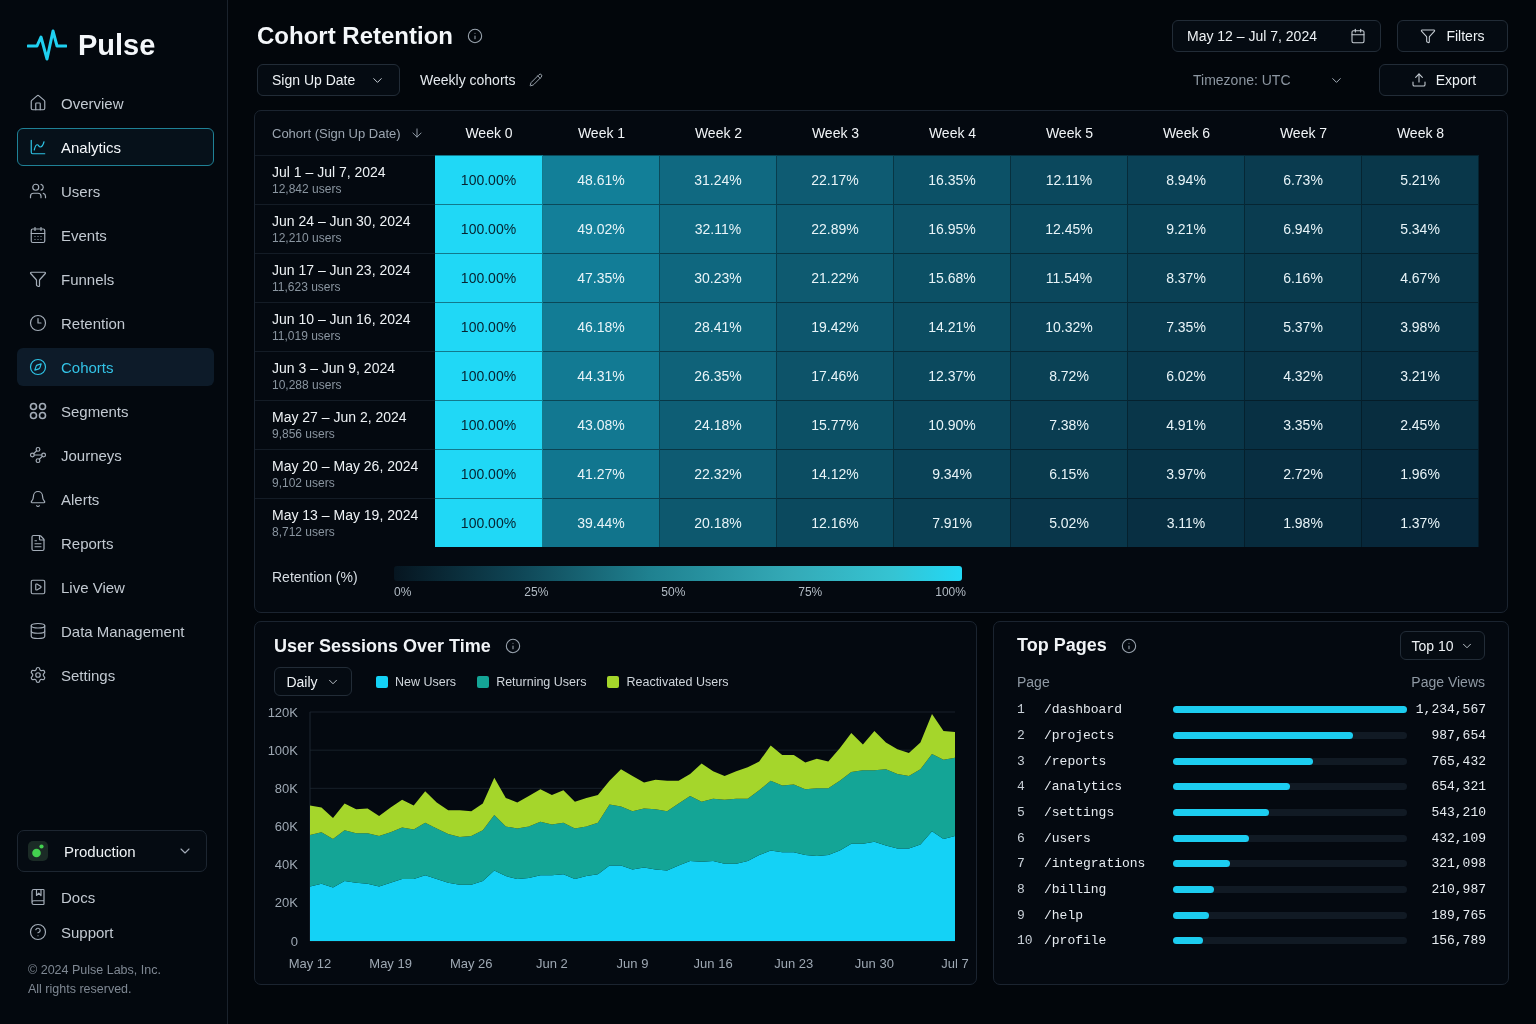 The width and height of the screenshot is (1536, 1024). What do you see at coordinates (794, 963) in the screenshot?
I see `x-axis-label: Jun 23` at bounding box center [794, 963].